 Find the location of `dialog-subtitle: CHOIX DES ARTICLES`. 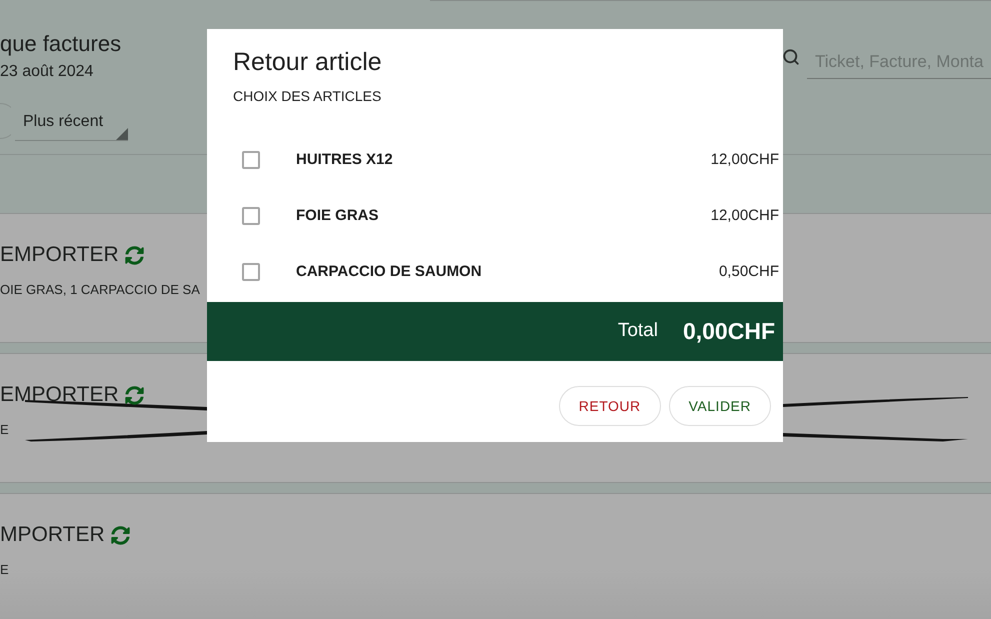

dialog-subtitle: CHOIX DES ARTICLES is located at coordinates (307, 96).